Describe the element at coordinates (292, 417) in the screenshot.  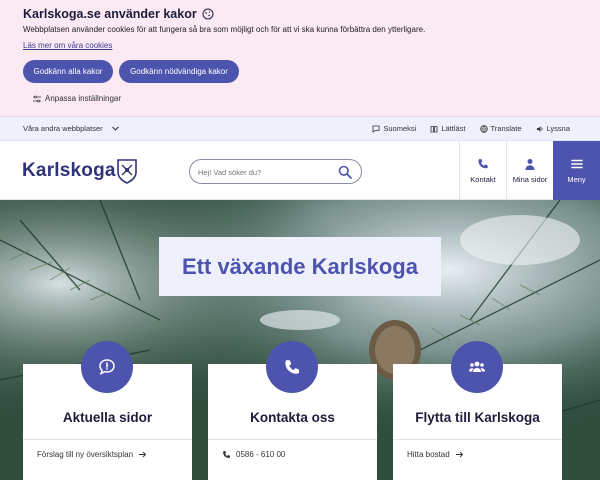
I see `card-title: Kontakta oss` at that location.